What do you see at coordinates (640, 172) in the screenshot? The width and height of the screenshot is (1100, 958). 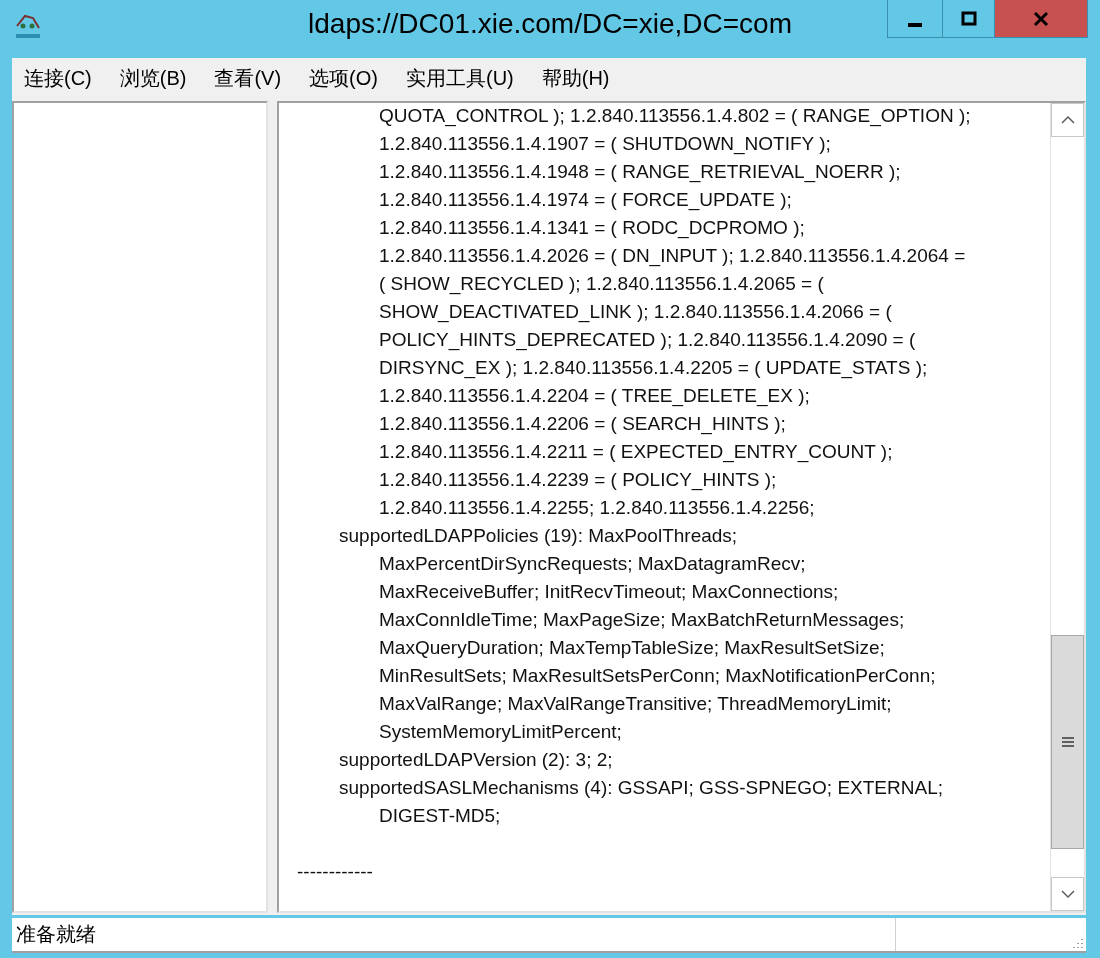 I see `output-line: 1.2.840.113556.1.4.1948 = ( RANGE_RETRIEVAL_NOERR );` at bounding box center [640, 172].